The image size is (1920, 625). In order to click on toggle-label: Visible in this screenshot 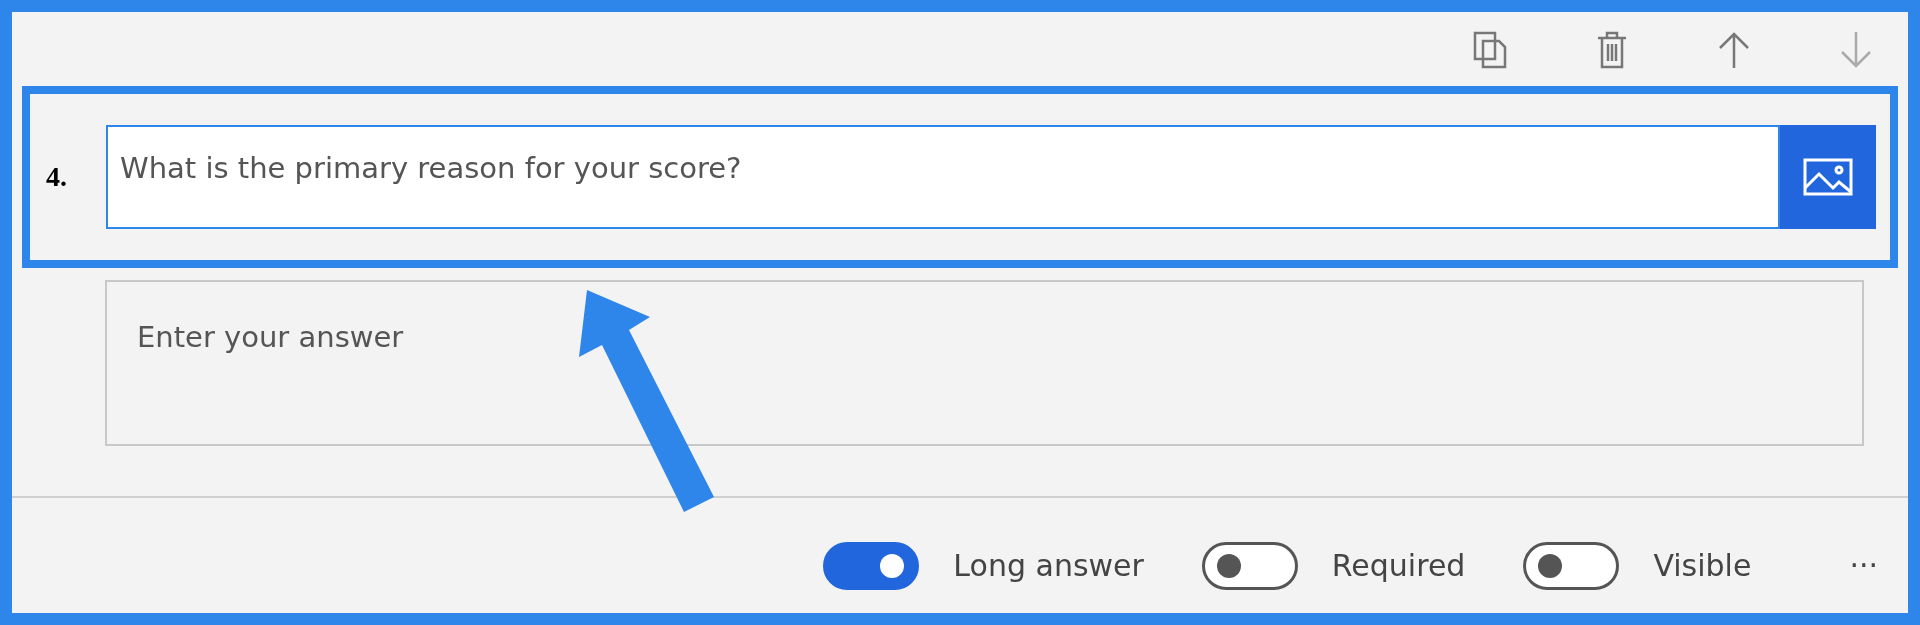, I will do `click(1702, 566)`.